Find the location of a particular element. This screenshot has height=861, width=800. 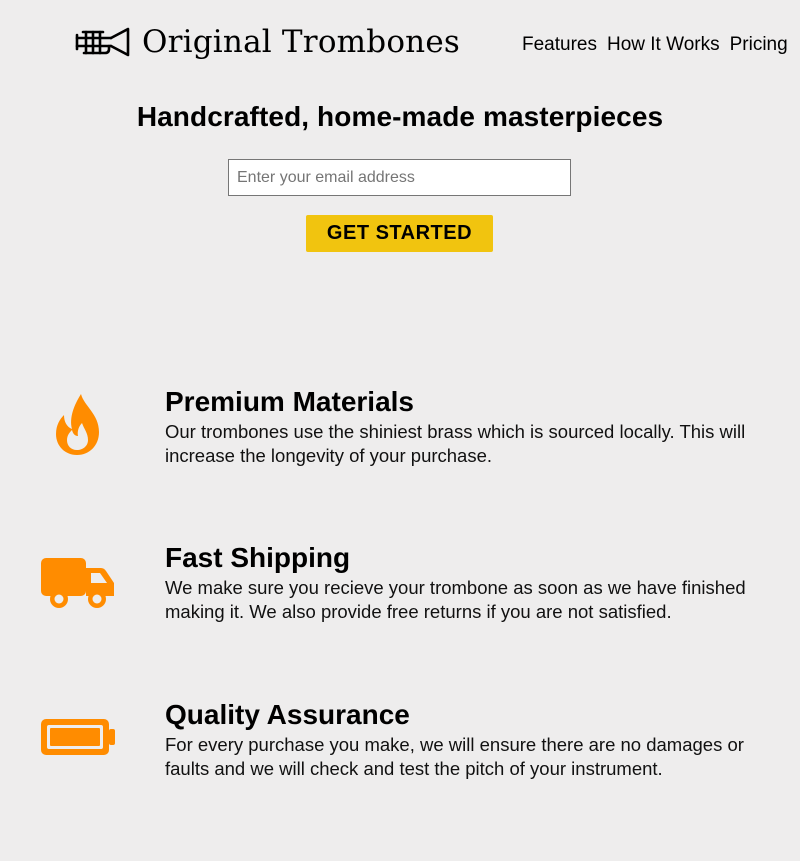

feature-title: Quality Assurance is located at coordinates (287, 714).